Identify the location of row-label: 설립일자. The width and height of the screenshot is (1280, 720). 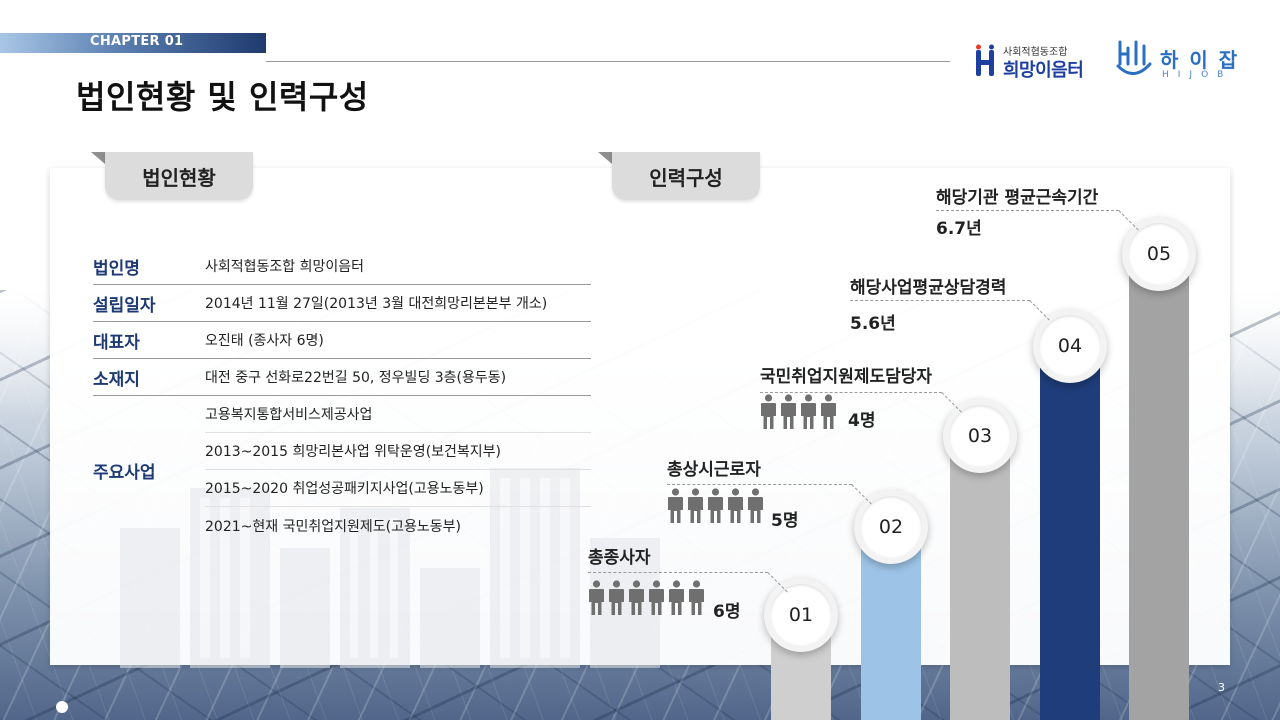
(124, 305).